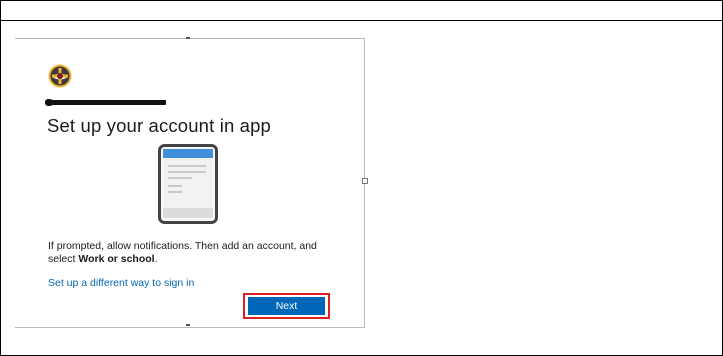 This screenshot has height=356, width=723. I want to click on next-button: Next, so click(286, 306).